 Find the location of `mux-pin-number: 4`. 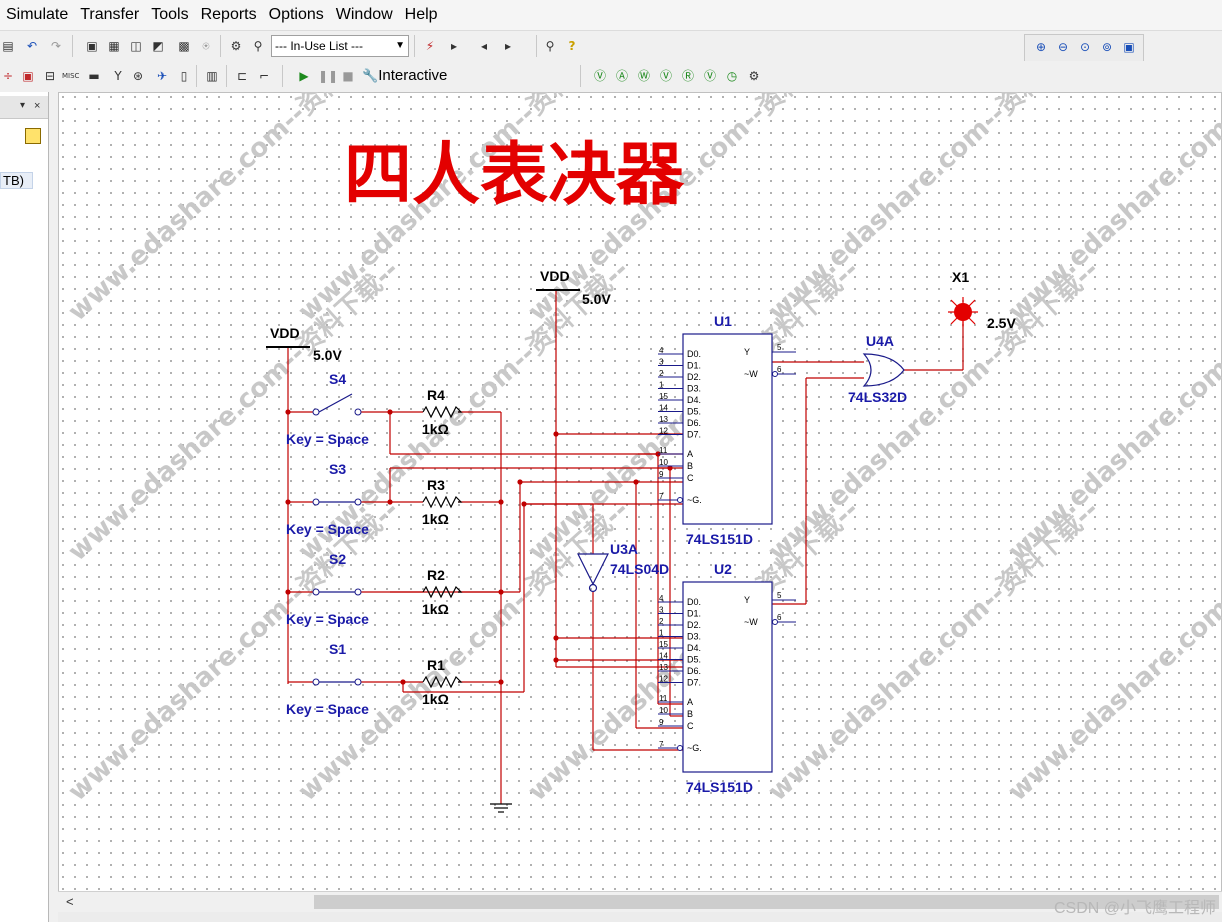

mux-pin-number: 4 is located at coordinates (661, 350).